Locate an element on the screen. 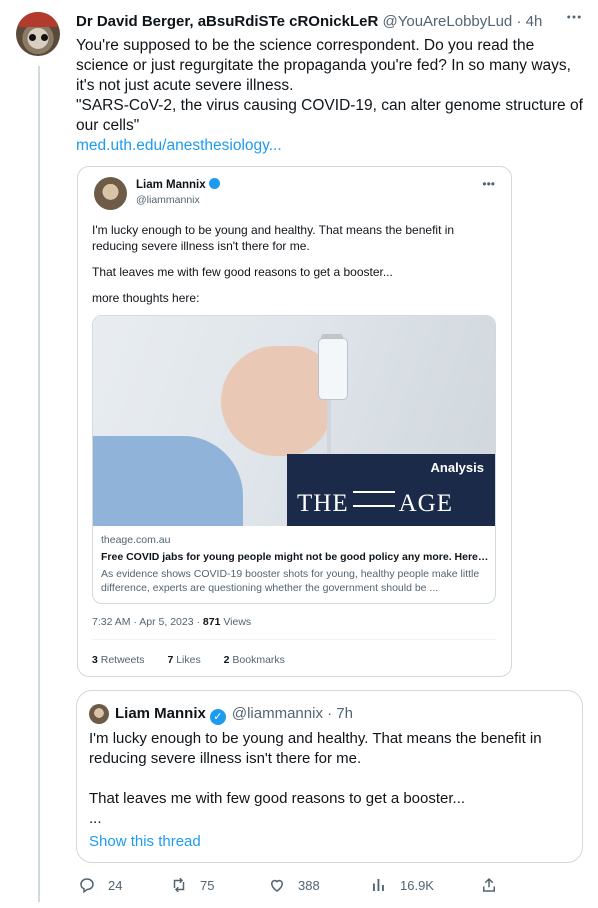  screenshot-author-handle: @liammannix is located at coordinates (168, 200).